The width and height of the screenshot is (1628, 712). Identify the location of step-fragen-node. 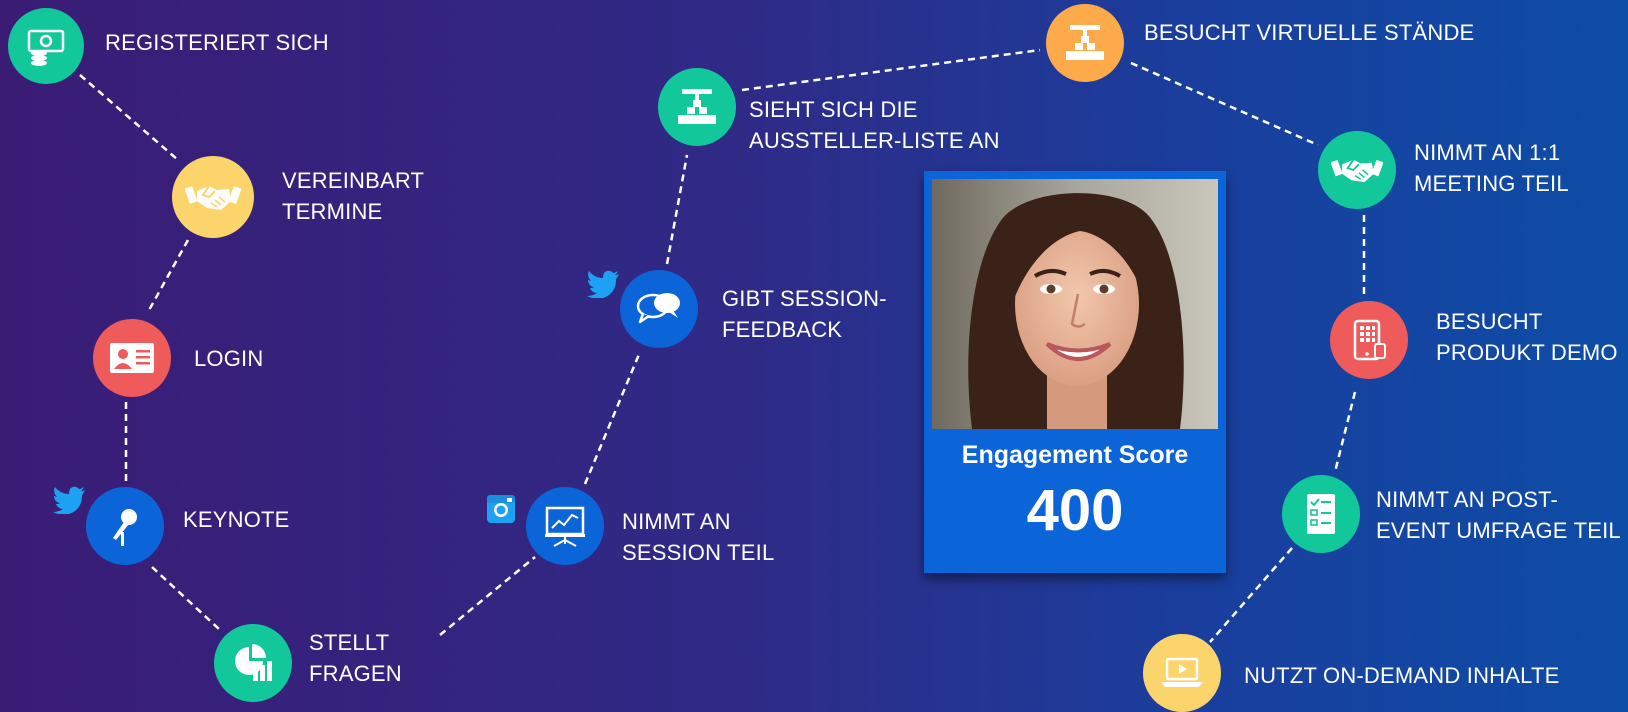
(253, 663).